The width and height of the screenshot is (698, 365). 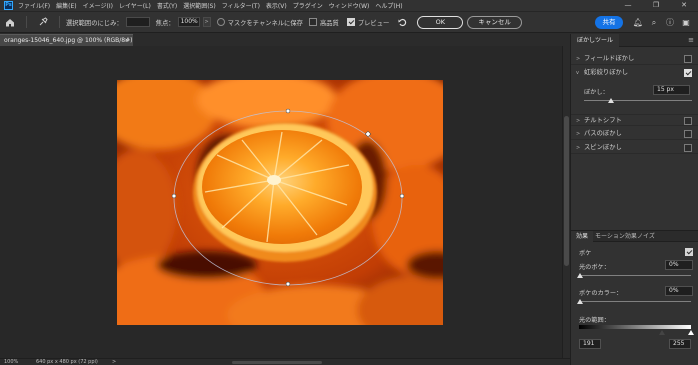 I want to click on pin-tool-icon, so click(x=43, y=22).